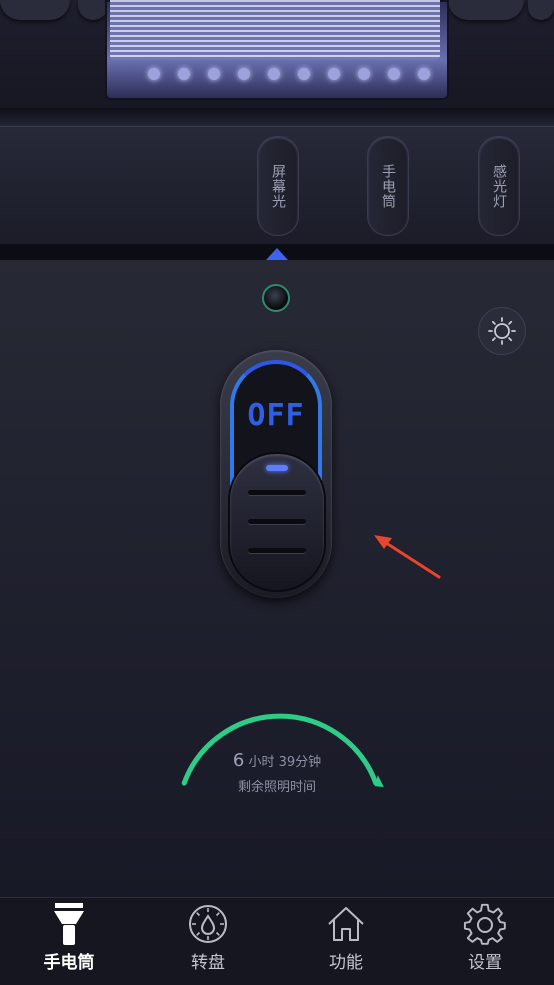 This screenshot has height=985, width=554. I want to click on mode-label: 手电筒, so click(388, 186).